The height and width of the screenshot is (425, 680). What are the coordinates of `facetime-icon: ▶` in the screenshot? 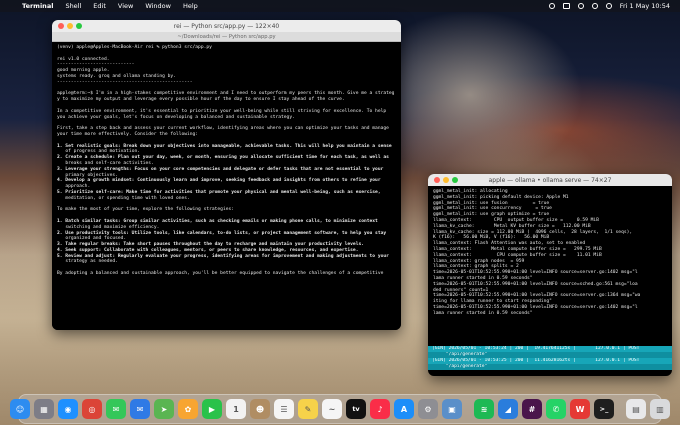 It's located at (212, 409).